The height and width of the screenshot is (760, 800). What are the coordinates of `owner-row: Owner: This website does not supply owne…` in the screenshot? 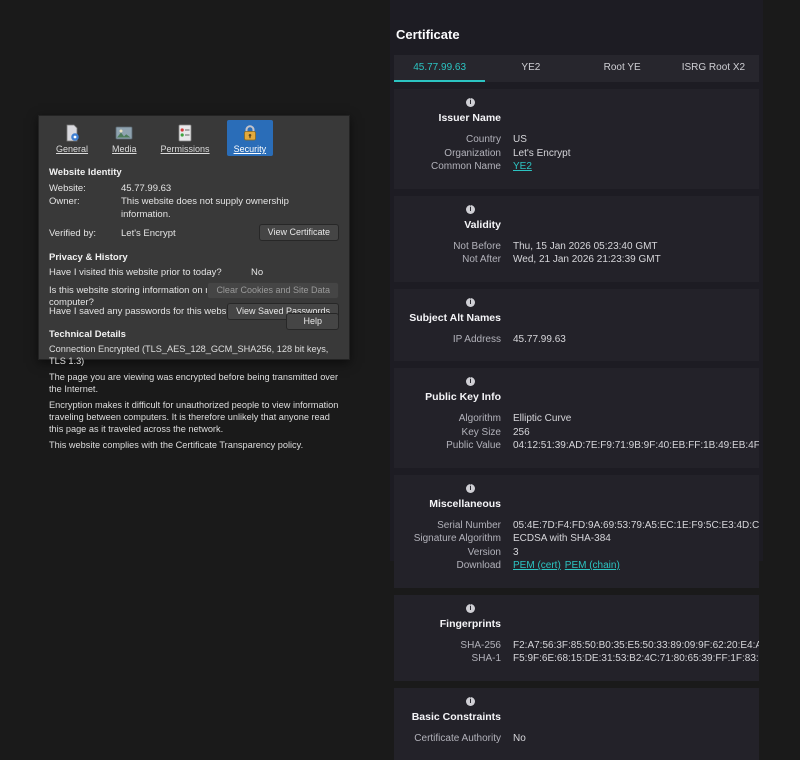 It's located at (194, 208).